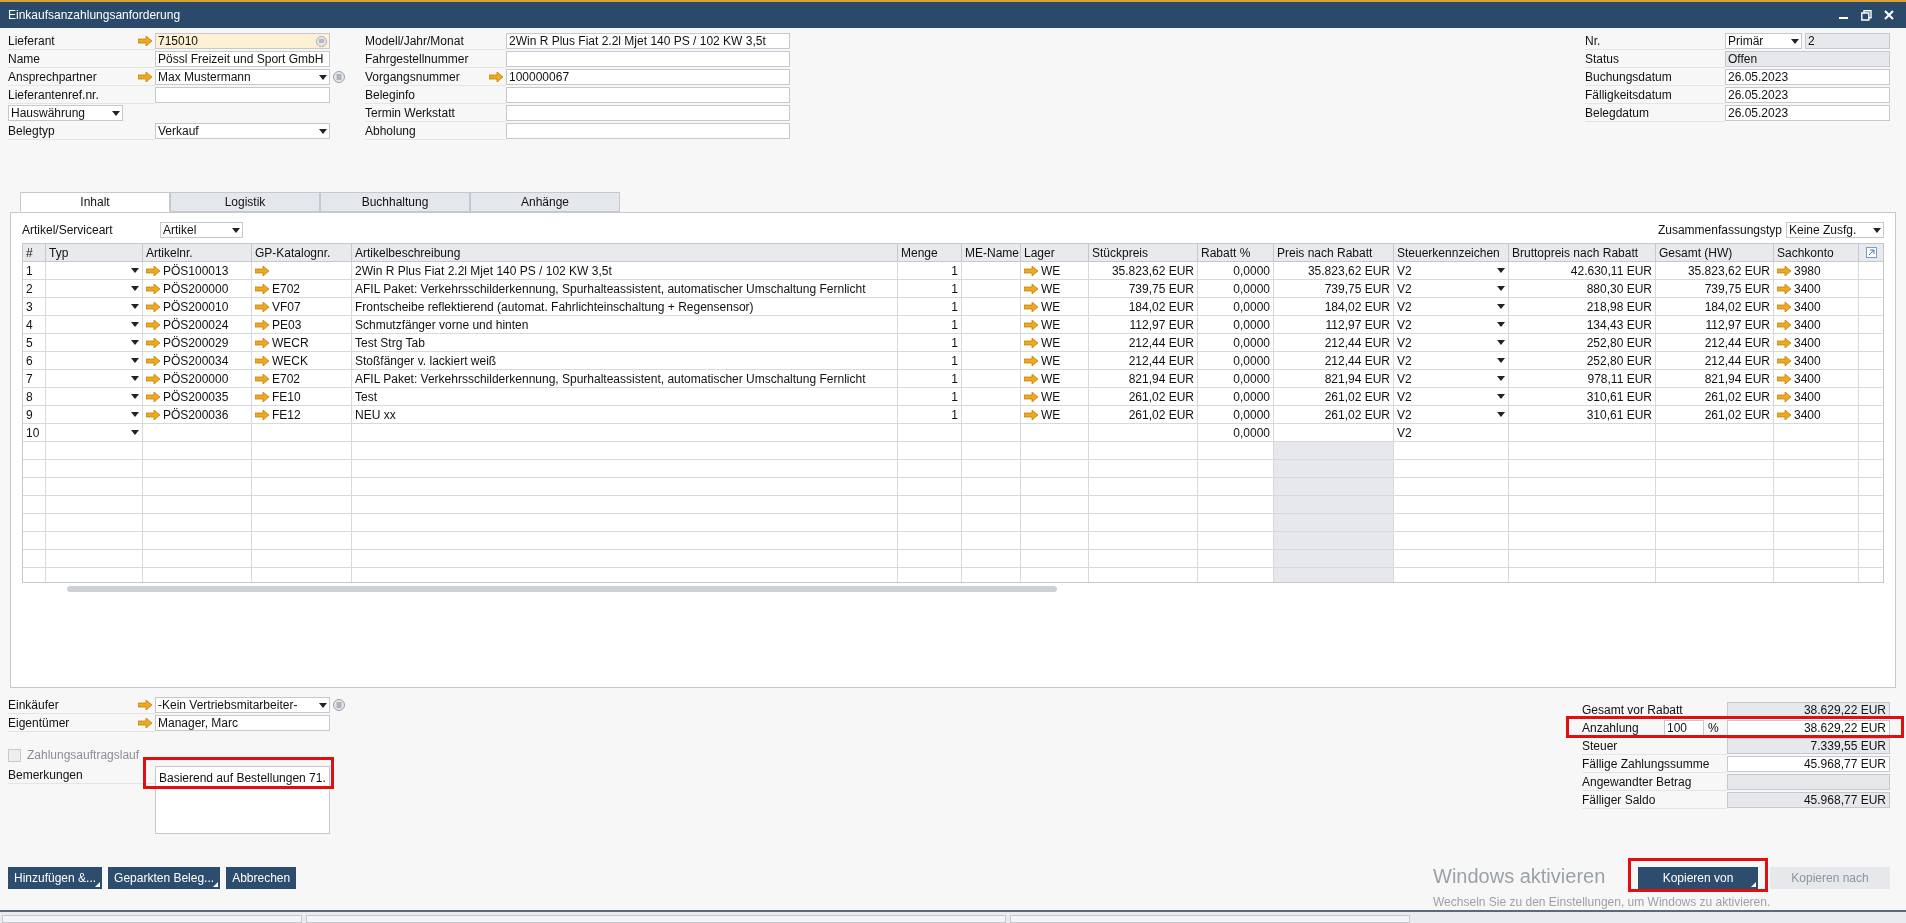 The height and width of the screenshot is (923, 1906). What do you see at coordinates (1334, 253) in the screenshot?
I see `column-header: Preis nach Rabatt` at bounding box center [1334, 253].